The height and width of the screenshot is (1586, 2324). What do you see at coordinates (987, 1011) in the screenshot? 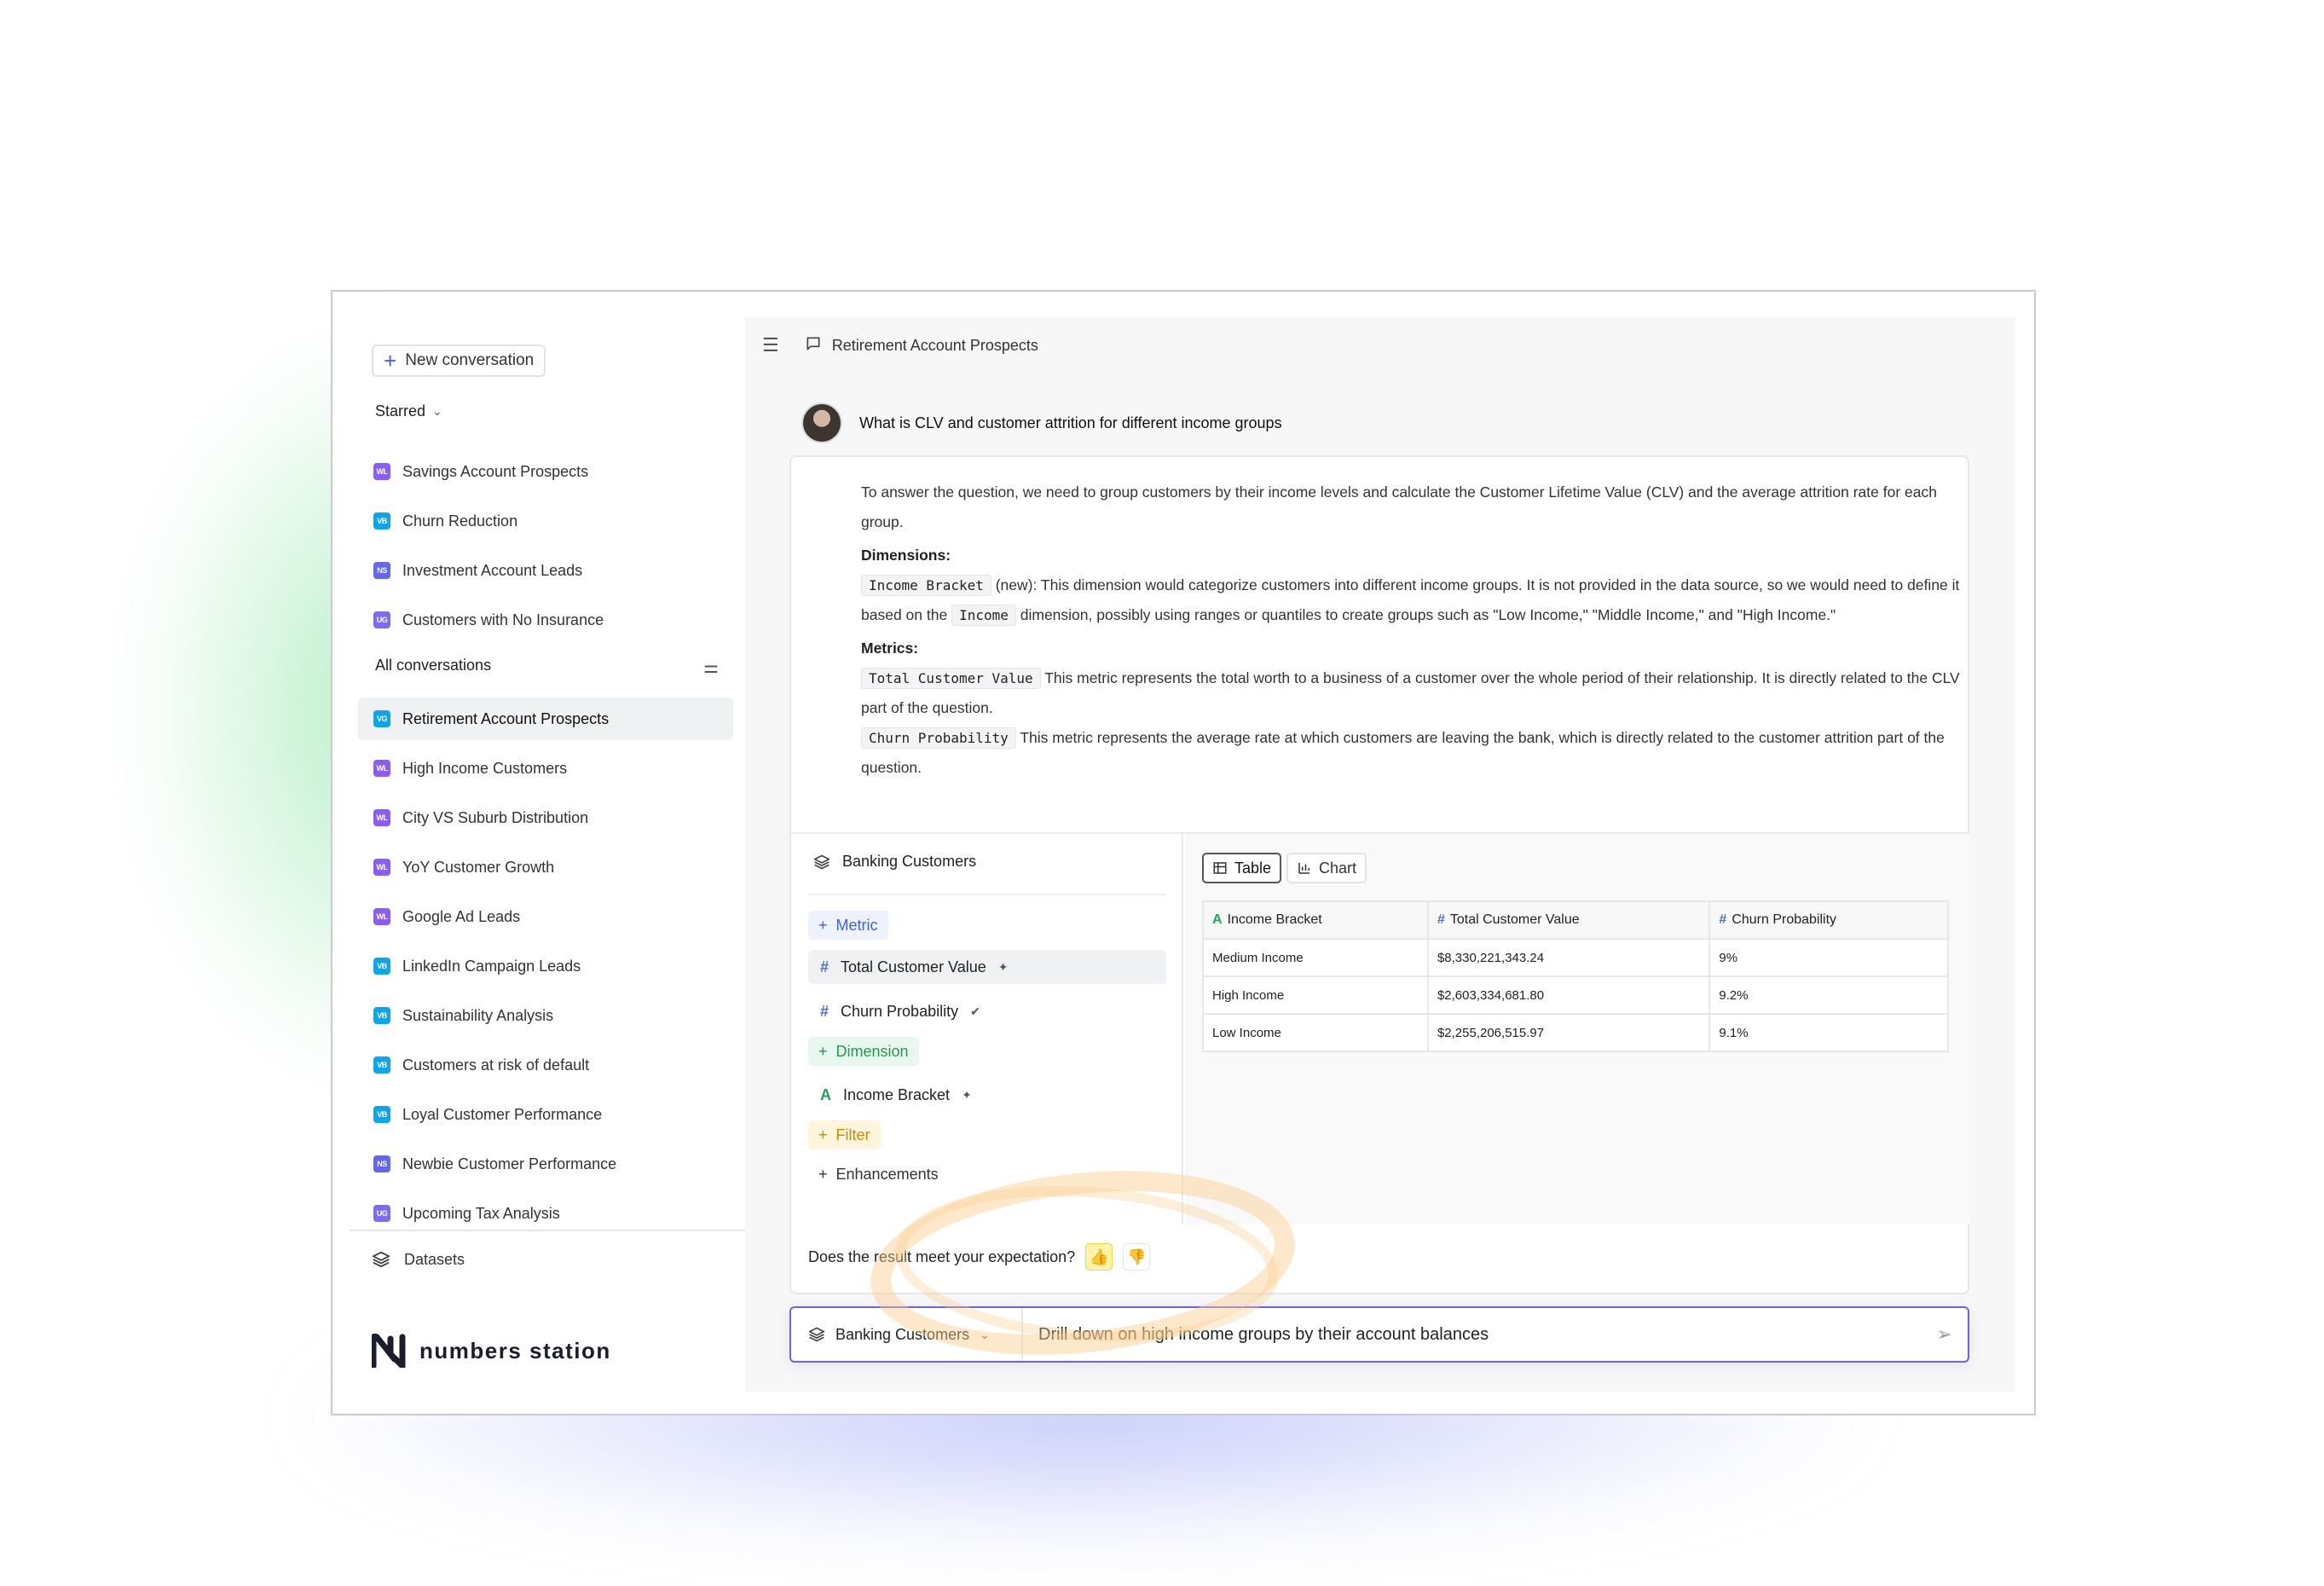
I see `metric-churn-probability: # Churn Probability ✔` at bounding box center [987, 1011].